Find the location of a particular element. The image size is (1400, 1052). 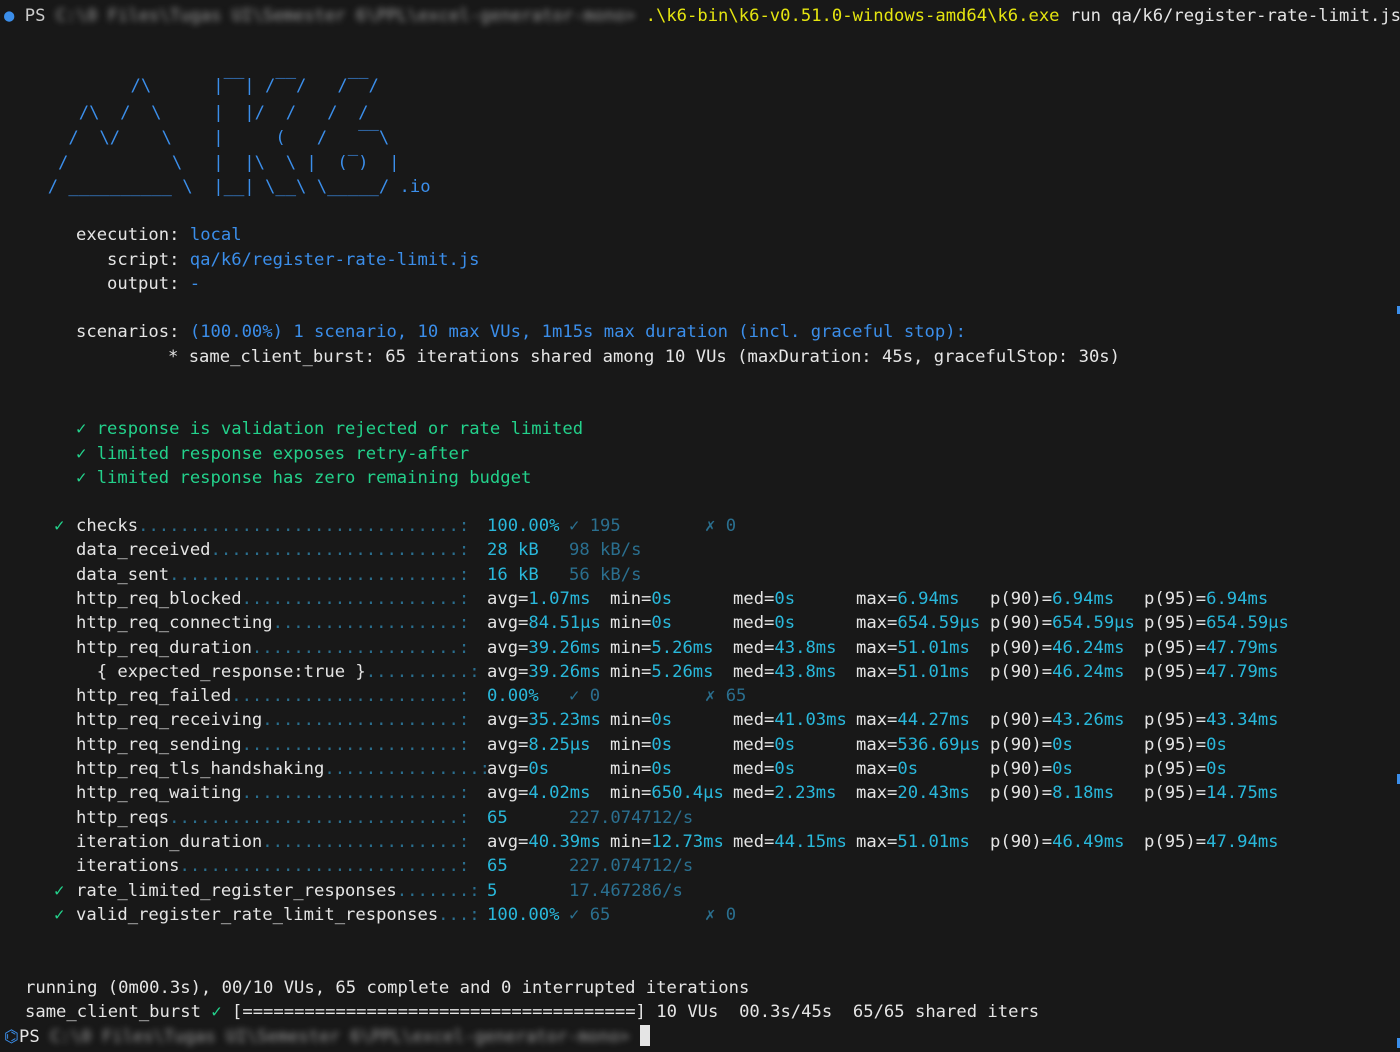

metric-dots: ...............: is located at coordinates (407, 769).